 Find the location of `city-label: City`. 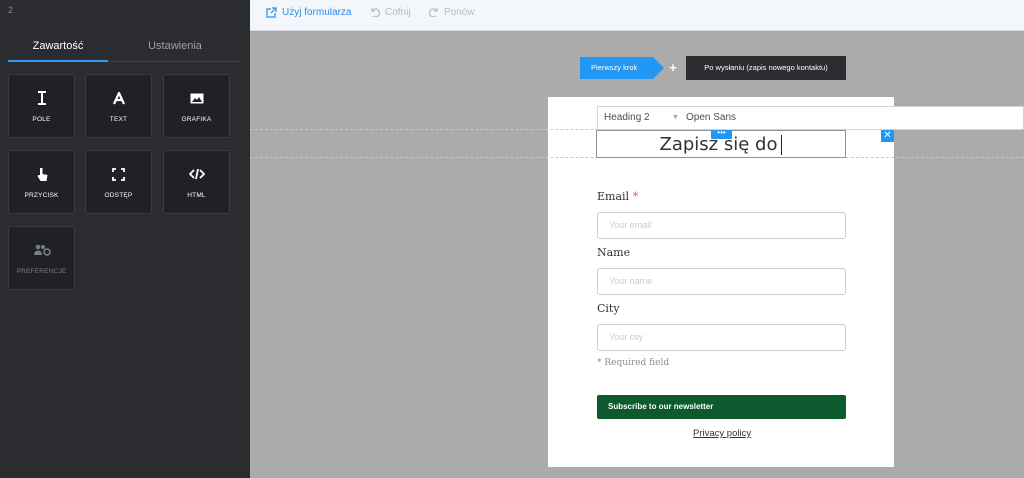

city-label: City is located at coordinates (608, 308).